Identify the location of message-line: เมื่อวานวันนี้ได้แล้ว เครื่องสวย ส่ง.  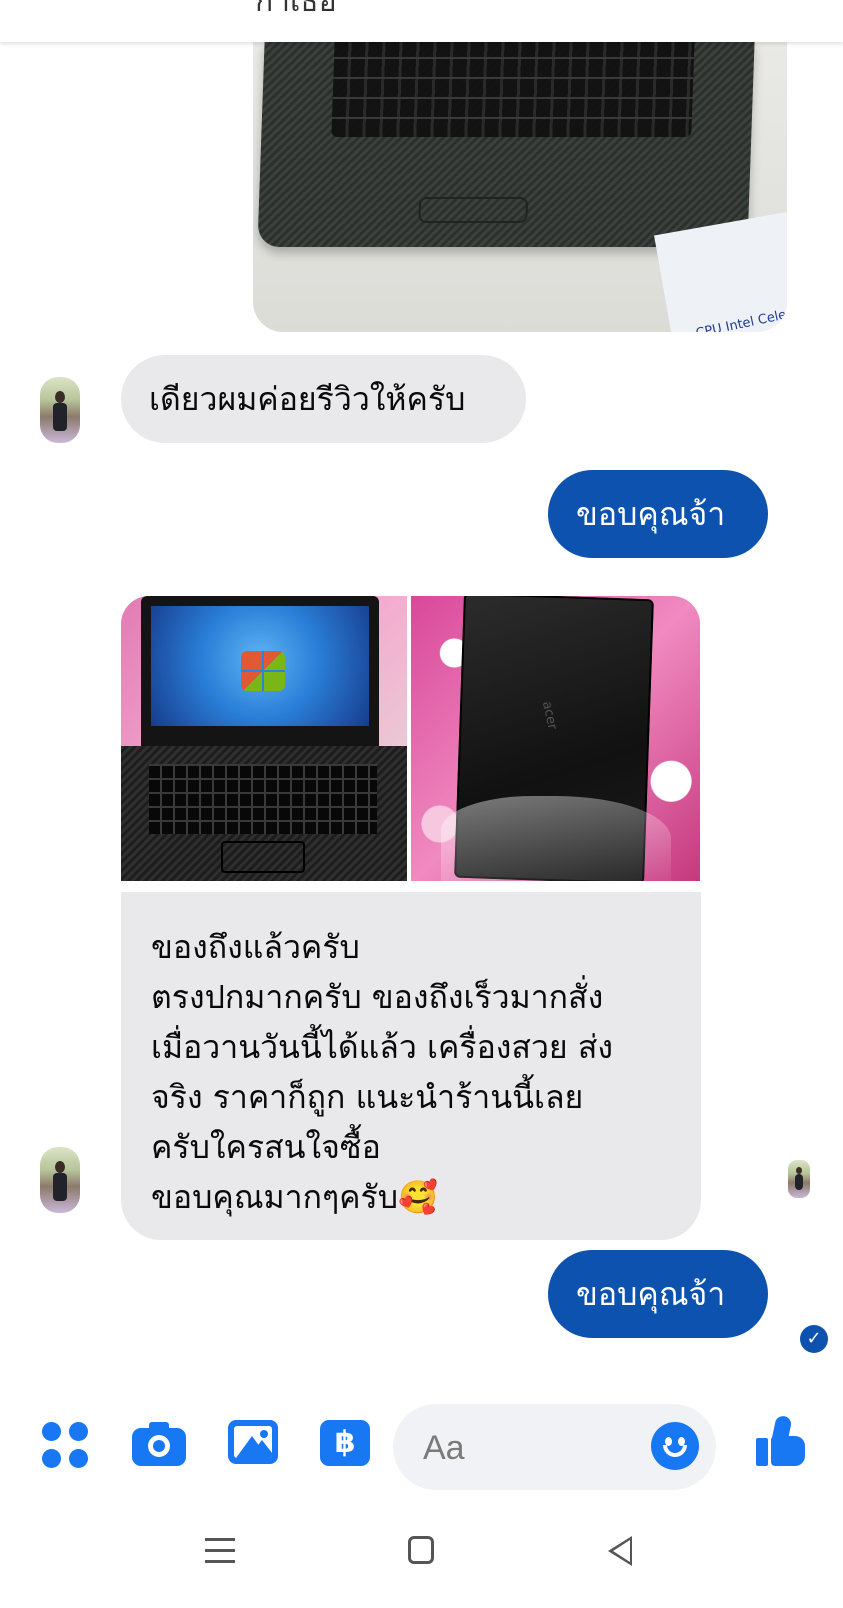
(382, 1047).